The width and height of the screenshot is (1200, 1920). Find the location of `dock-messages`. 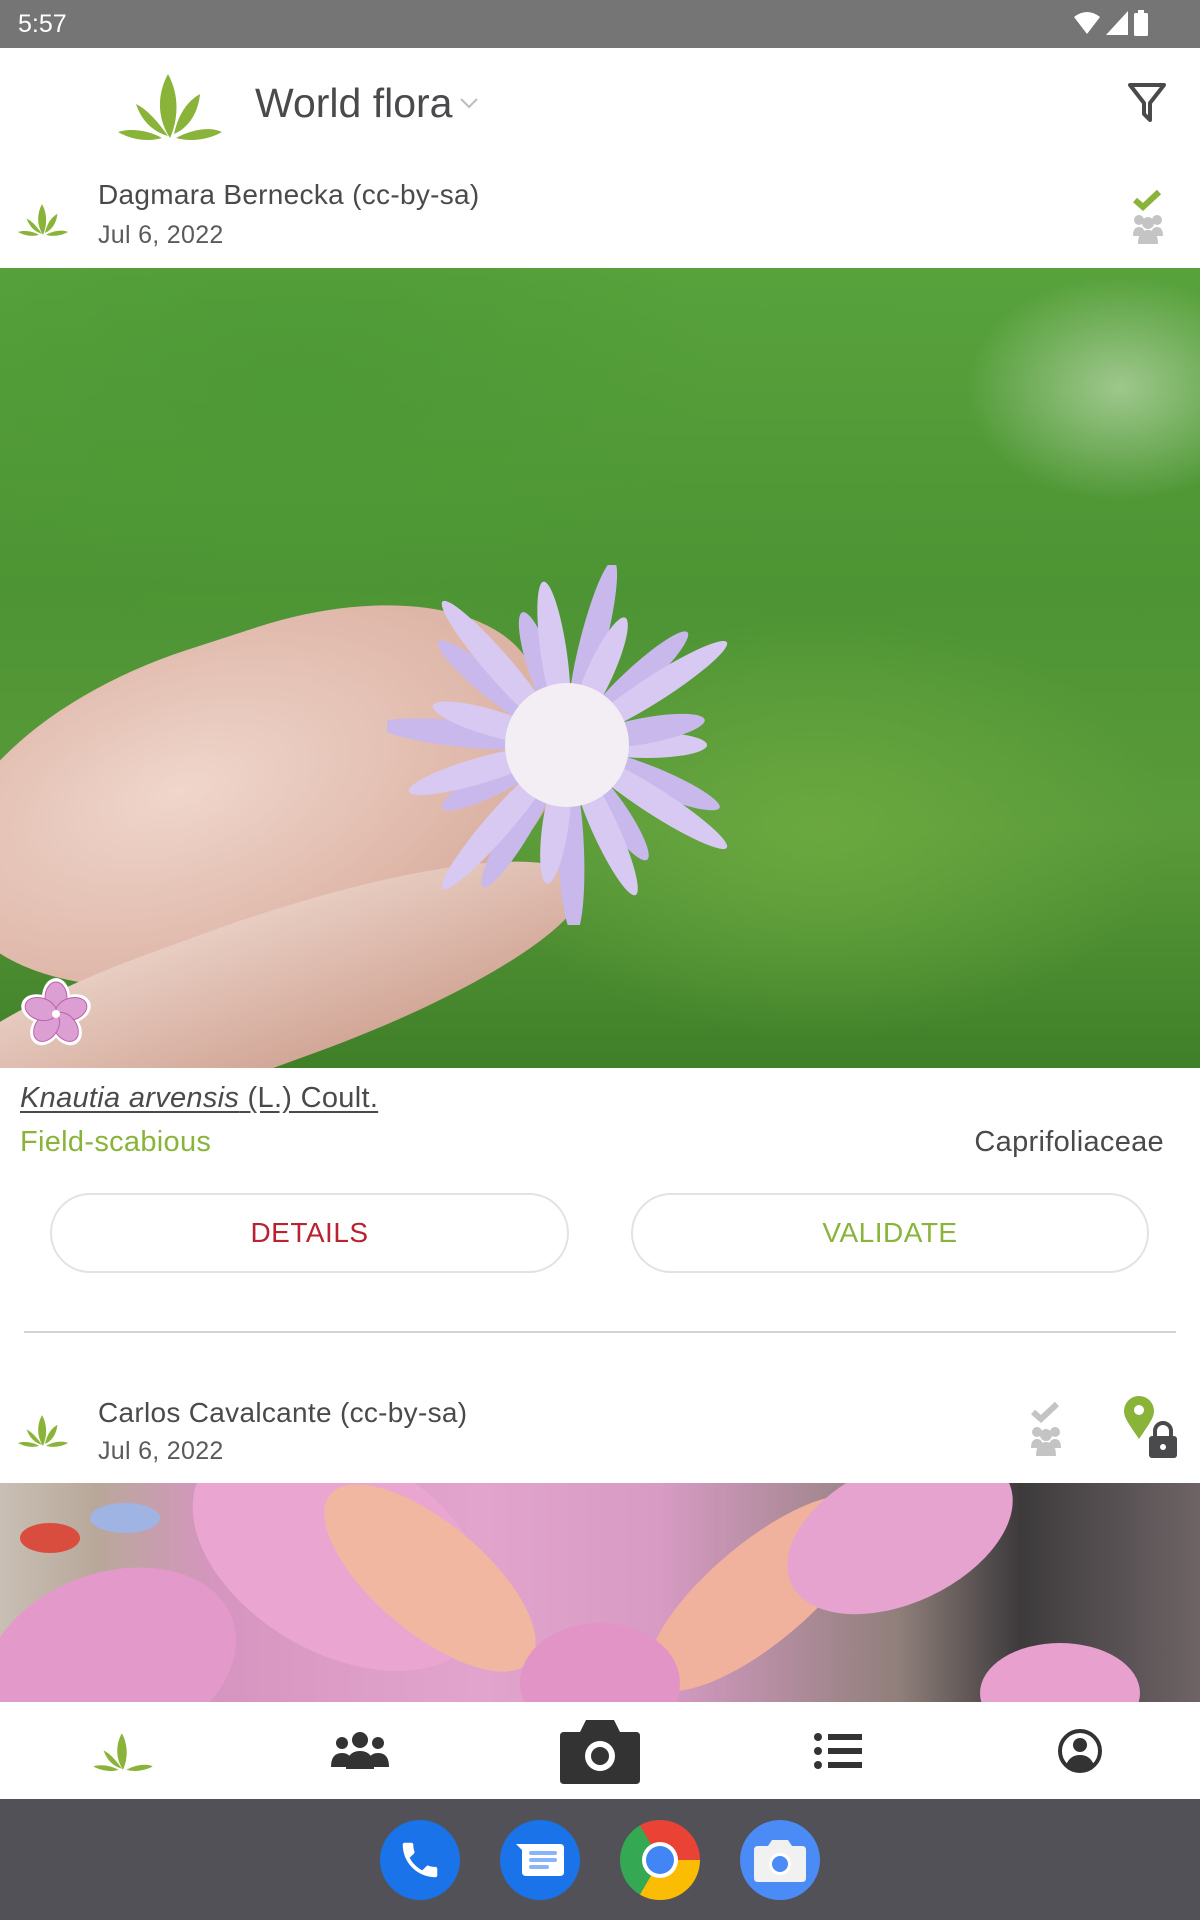

dock-messages is located at coordinates (540, 1860).